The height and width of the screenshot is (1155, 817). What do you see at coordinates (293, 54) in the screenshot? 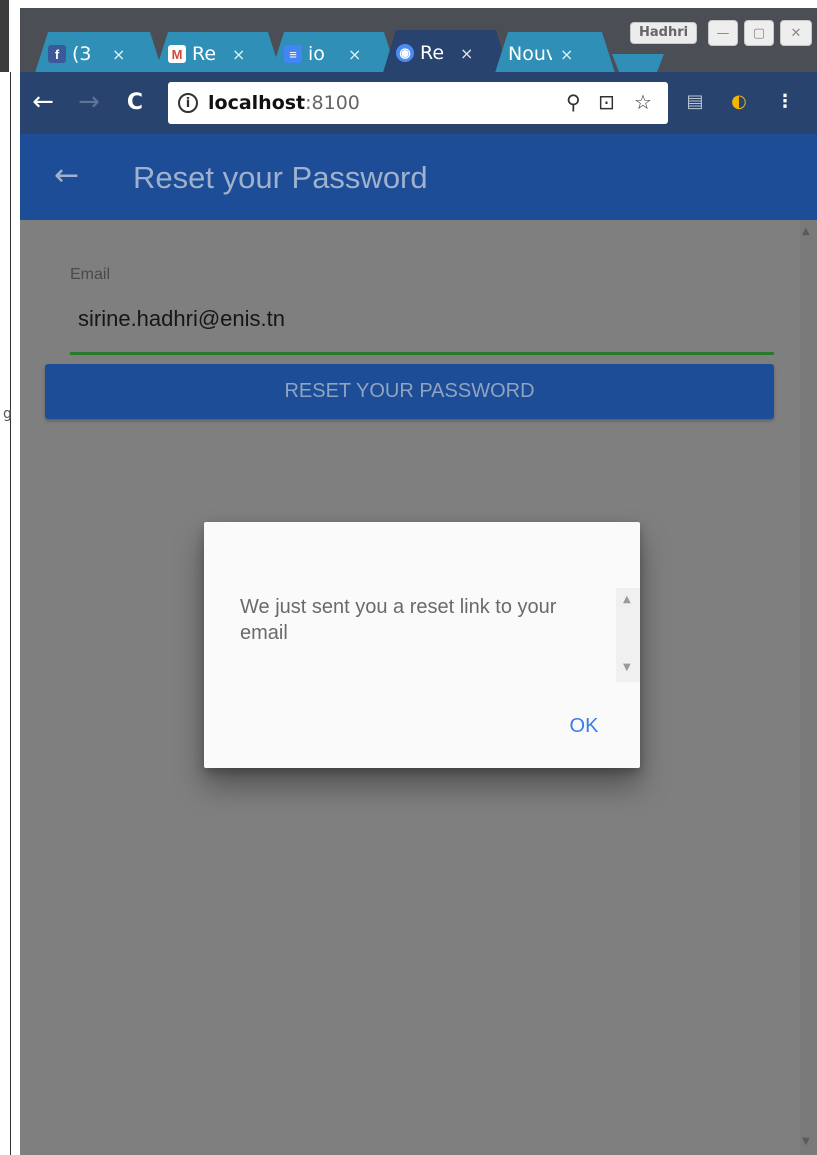
I see `docs-icon: ≡` at bounding box center [293, 54].